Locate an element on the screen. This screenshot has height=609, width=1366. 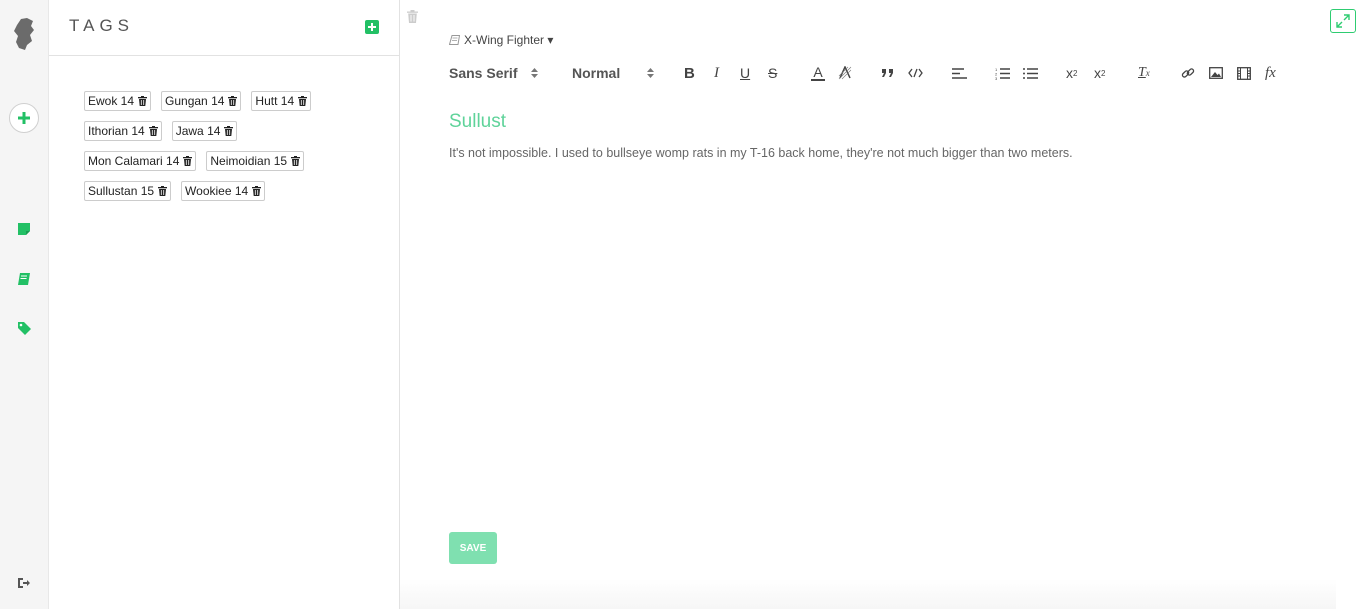
italic-button: I is located at coordinates (716, 73).